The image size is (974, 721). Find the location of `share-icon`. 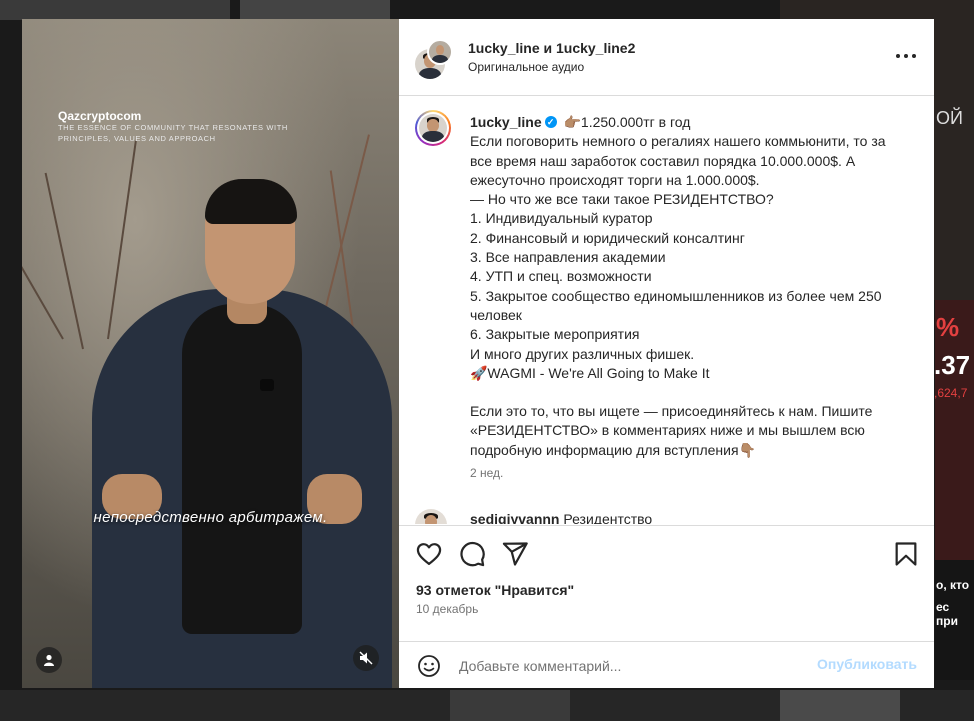

share-icon is located at coordinates (515, 554).